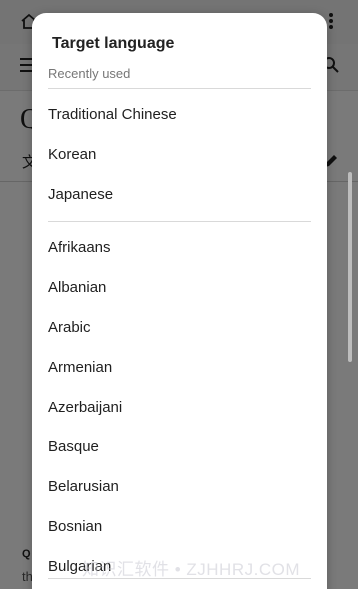 The height and width of the screenshot is (589, 358). Describe the element at coordinates (113, 43) in the screenshot. I see `dialog-title: Target language` at that location.